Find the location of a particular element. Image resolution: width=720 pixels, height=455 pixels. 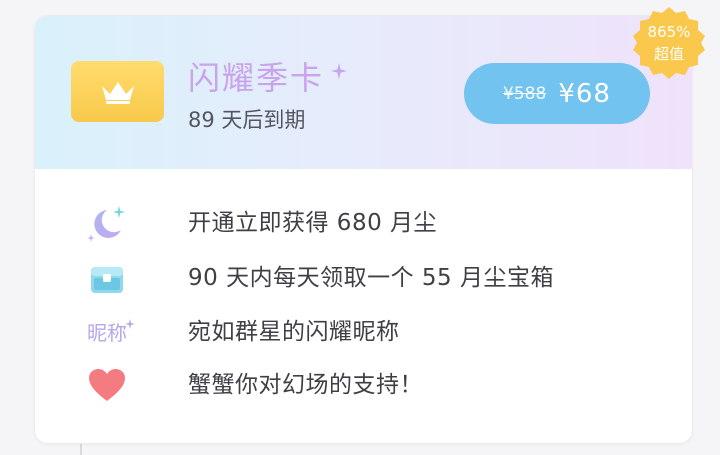

crown-icon is located at coordinates (117, 92).